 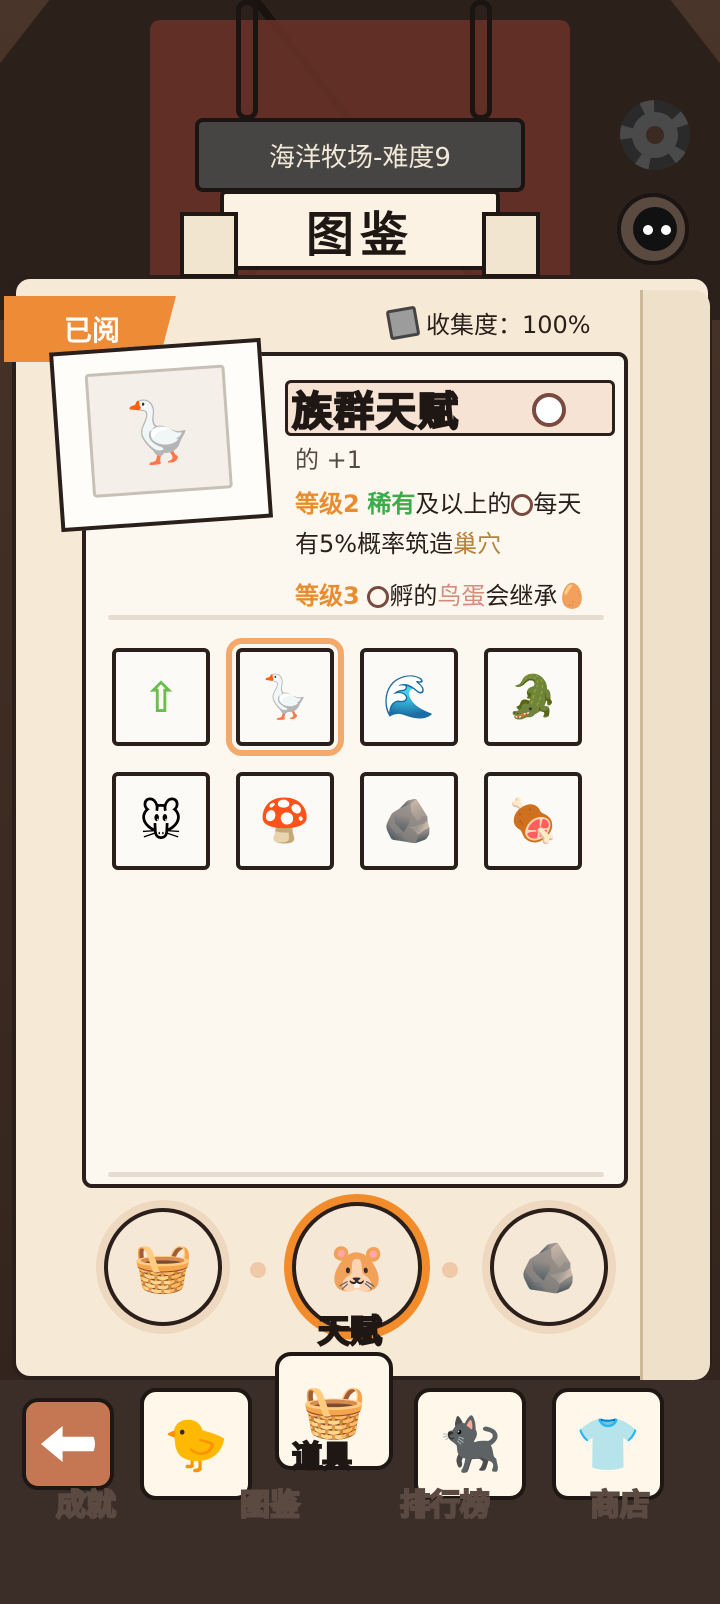 What do you see at coordinates (481, 60) in the screenshot?
I see `sign-chain-right` at bounding box center [481, 60].